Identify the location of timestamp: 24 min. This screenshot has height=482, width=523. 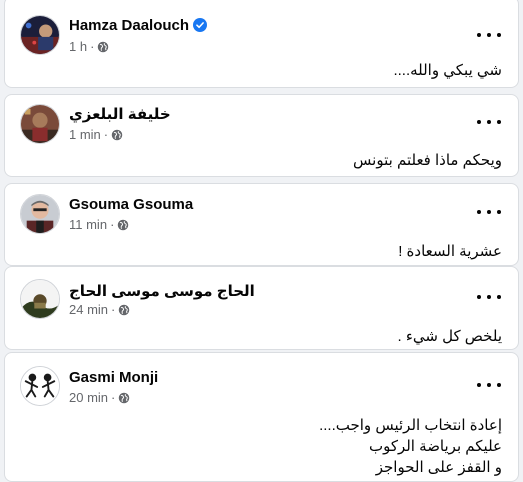
(88, 309).